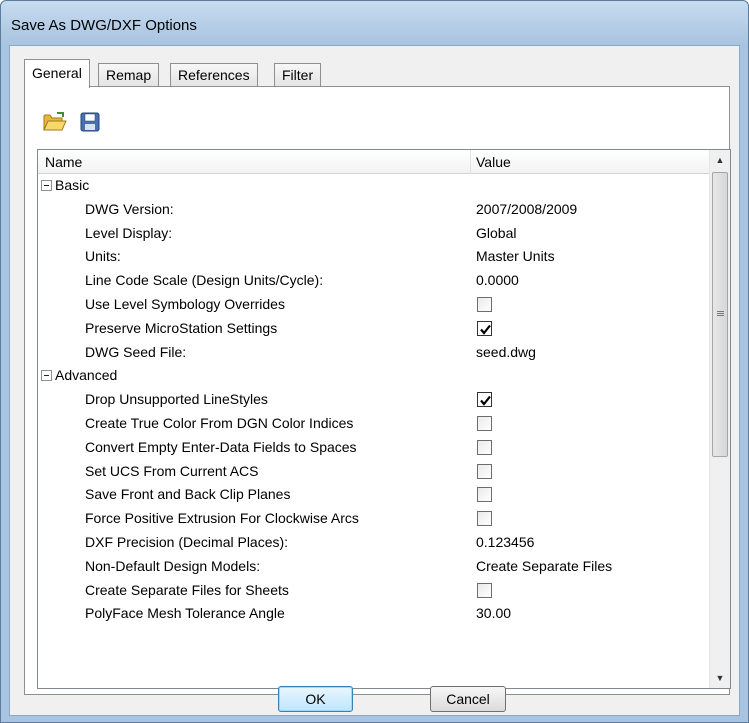 The image size is (749, 723). I want to click on property-name: Units:, so click(103, 256).